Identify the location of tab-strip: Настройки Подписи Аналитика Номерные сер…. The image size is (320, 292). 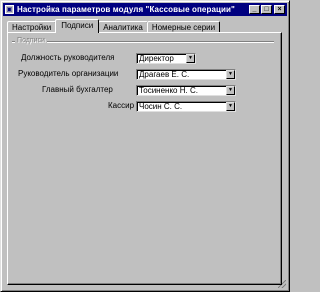
(114, 26).